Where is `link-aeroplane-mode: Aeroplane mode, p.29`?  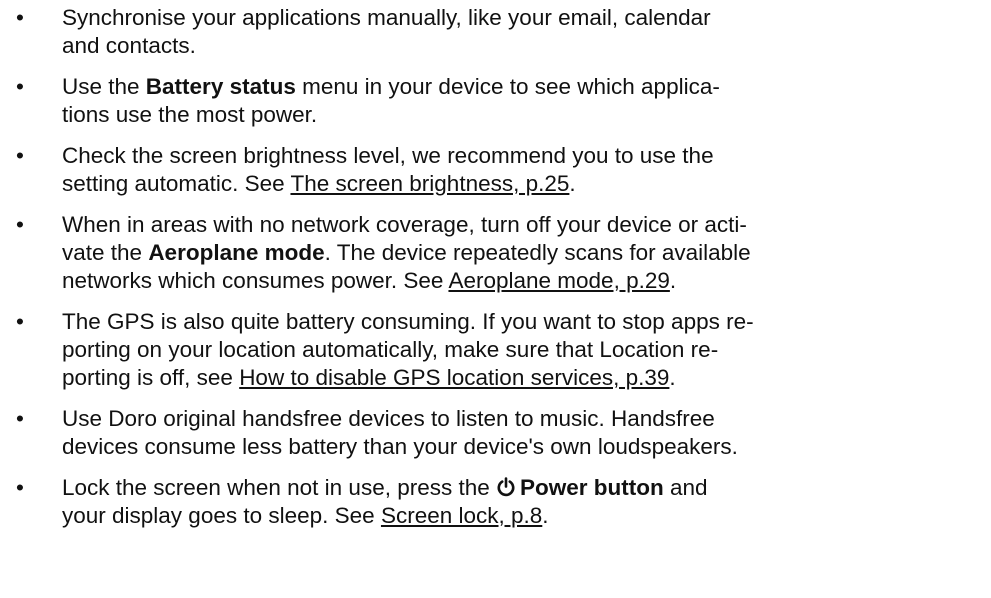
link-aeroplane-mode: Aeroplane mode, p.29 is located at coordinates (558, 280).